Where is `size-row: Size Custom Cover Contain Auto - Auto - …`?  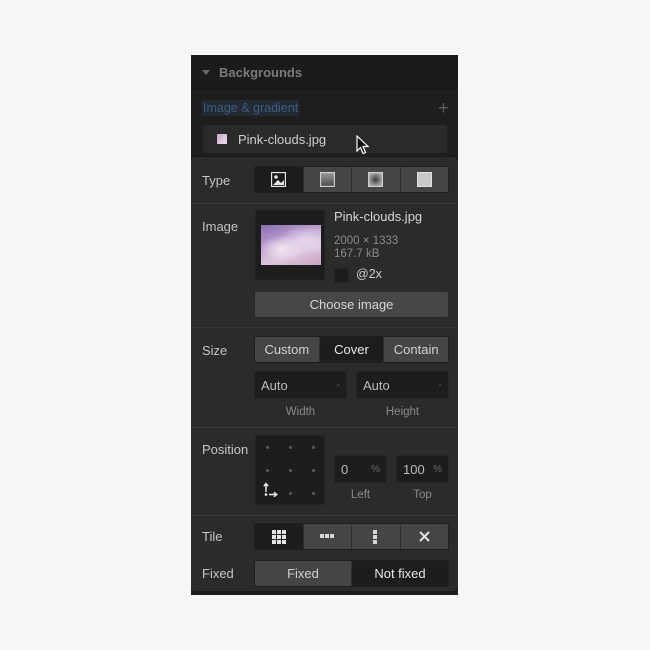 size-row: Size Custom Cover Contain Auto - Auto - … is located at coordinates (324, 377).